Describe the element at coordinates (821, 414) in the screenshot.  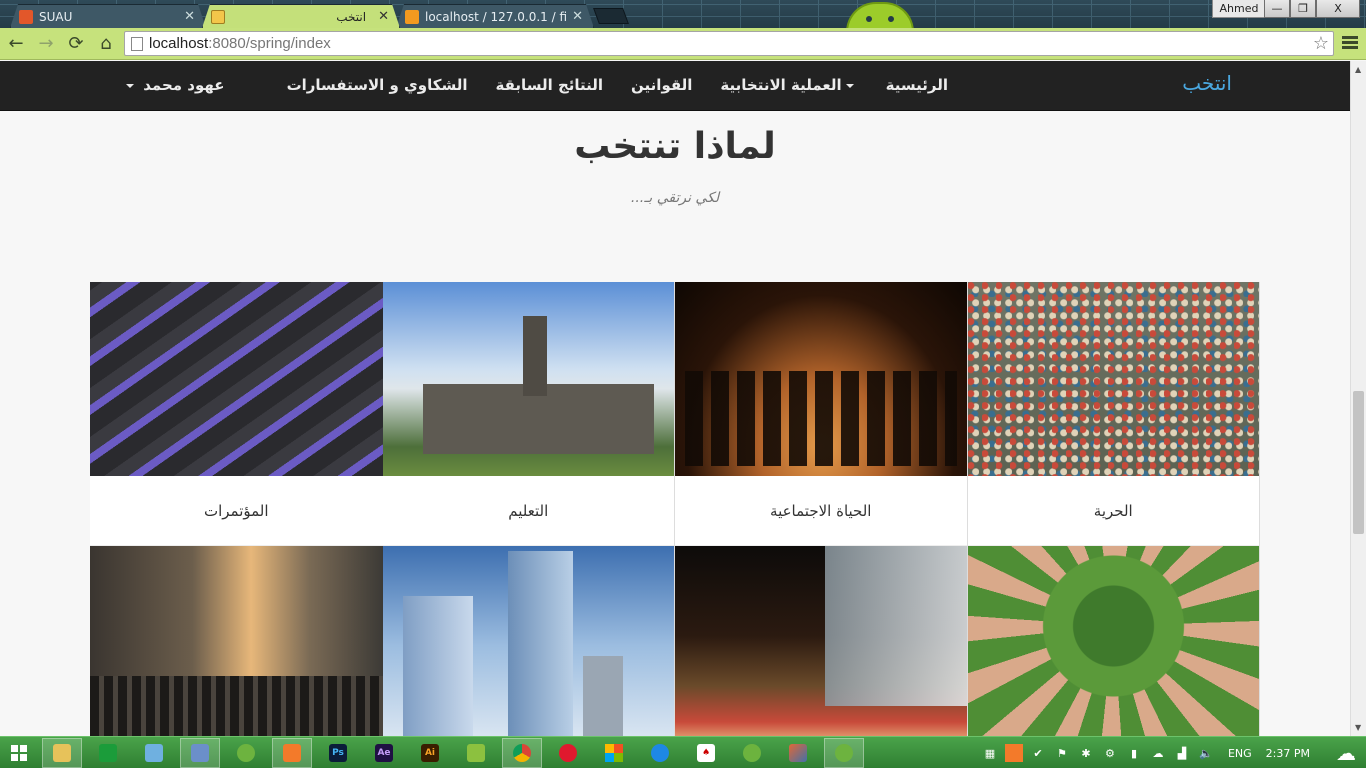
I see `card-social-life: الحياة الاجتماعية` at that location.